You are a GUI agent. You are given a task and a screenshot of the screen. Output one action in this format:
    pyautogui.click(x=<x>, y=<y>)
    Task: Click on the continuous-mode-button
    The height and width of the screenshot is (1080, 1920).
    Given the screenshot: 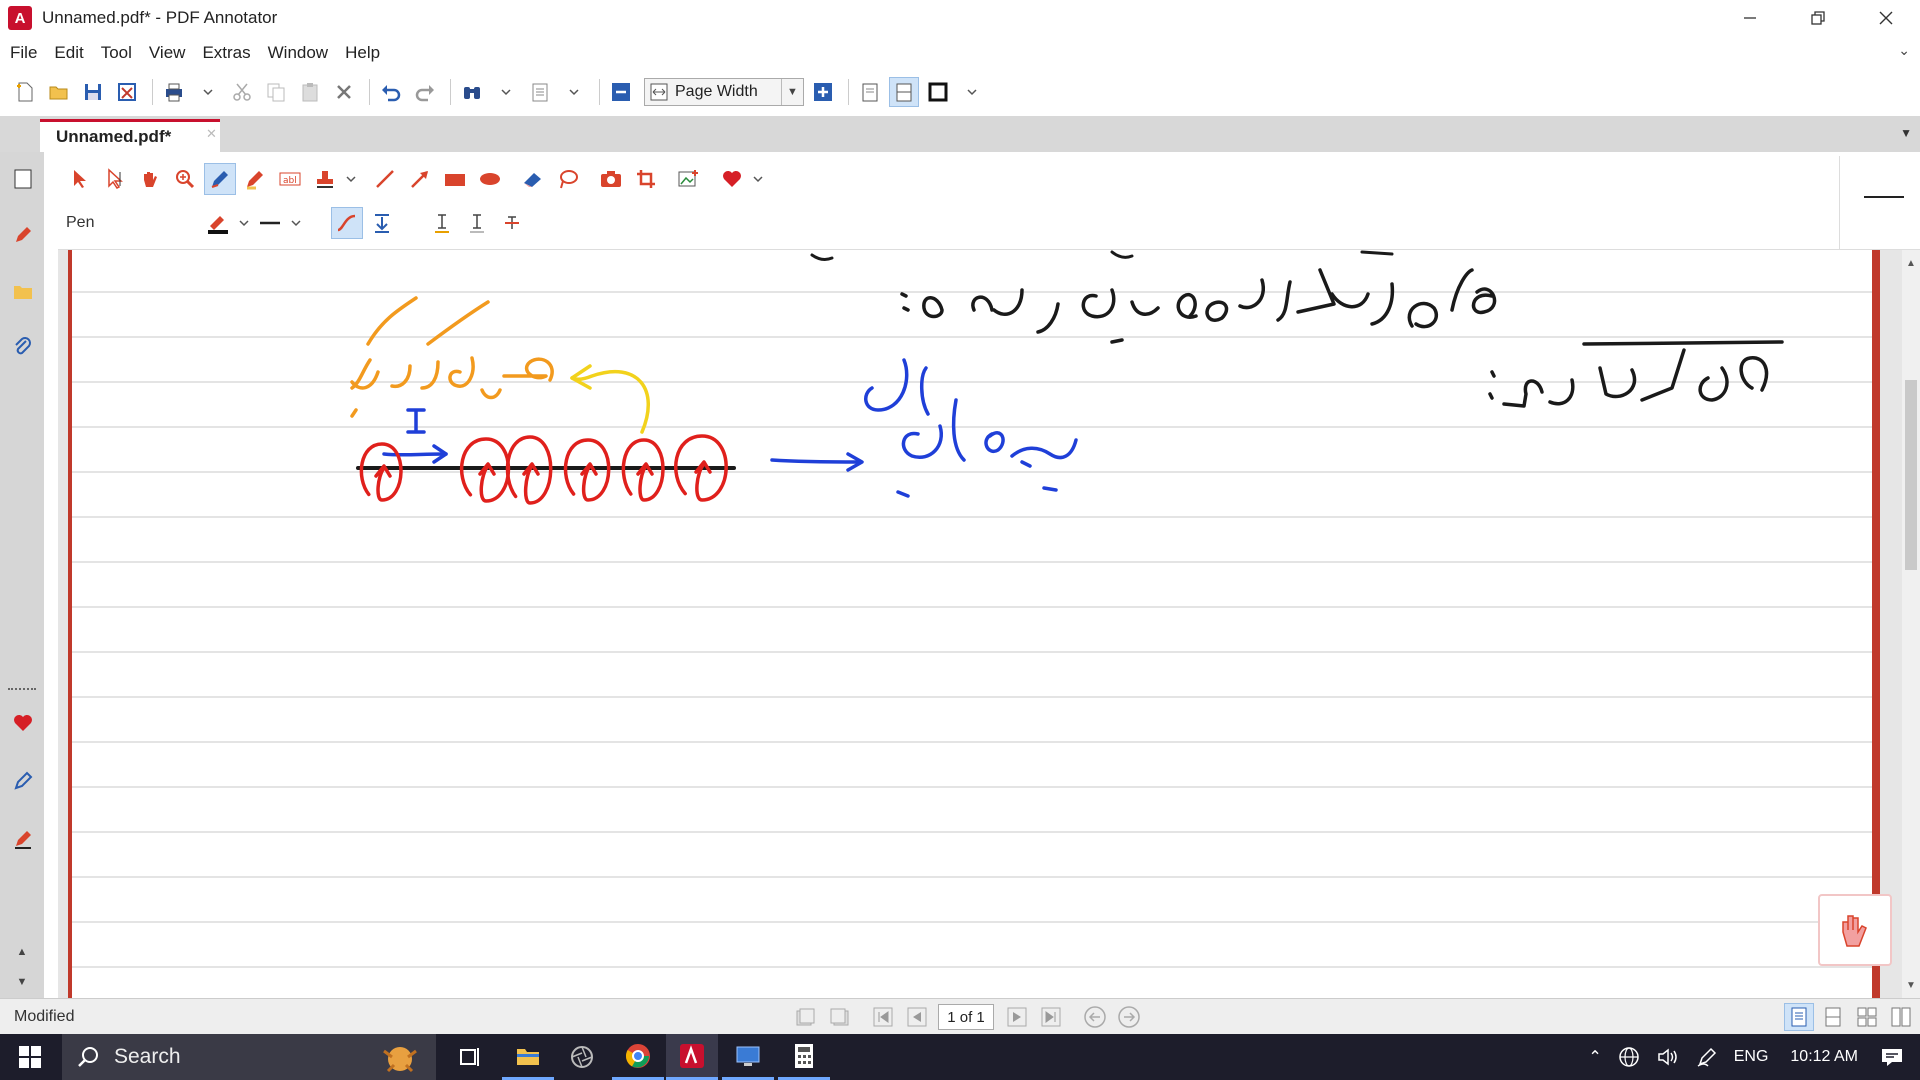 What is the action you would take?
    pyautogui.click(x=1833, y=1017)
    